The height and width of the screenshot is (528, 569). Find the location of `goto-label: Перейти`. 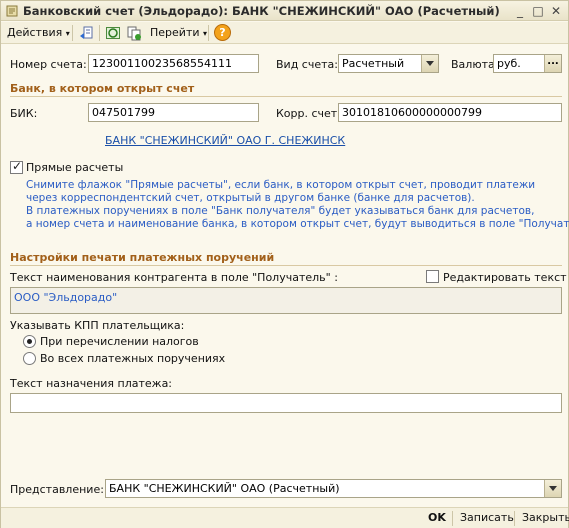

goto-label: Перейти is located at coordinates (175, 32).